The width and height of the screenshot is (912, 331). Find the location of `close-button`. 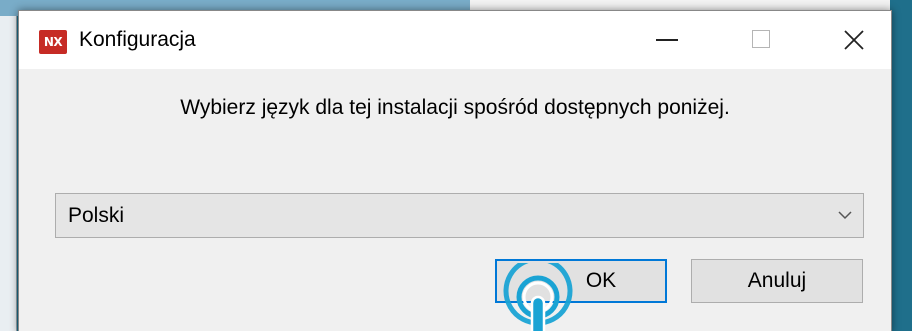

close-button is located at coordinates (854, 40).